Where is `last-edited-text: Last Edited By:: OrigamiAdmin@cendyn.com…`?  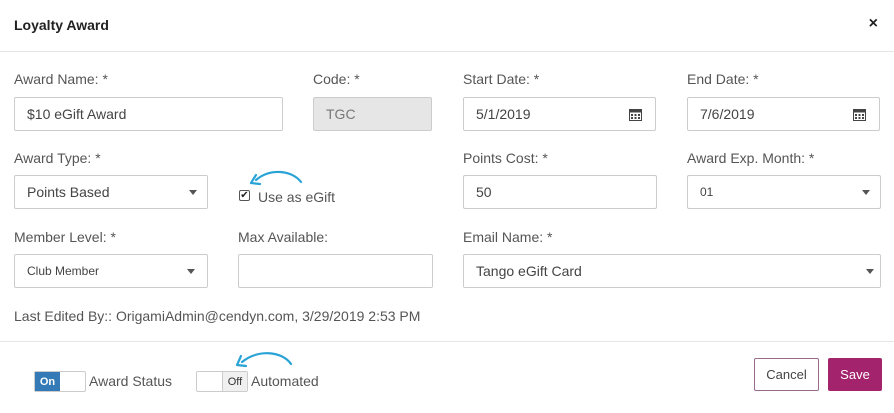
last-edited-text: Last Edited By:: OrigamiAdmin@cendyn.com… is located at coordinates (217, 316).